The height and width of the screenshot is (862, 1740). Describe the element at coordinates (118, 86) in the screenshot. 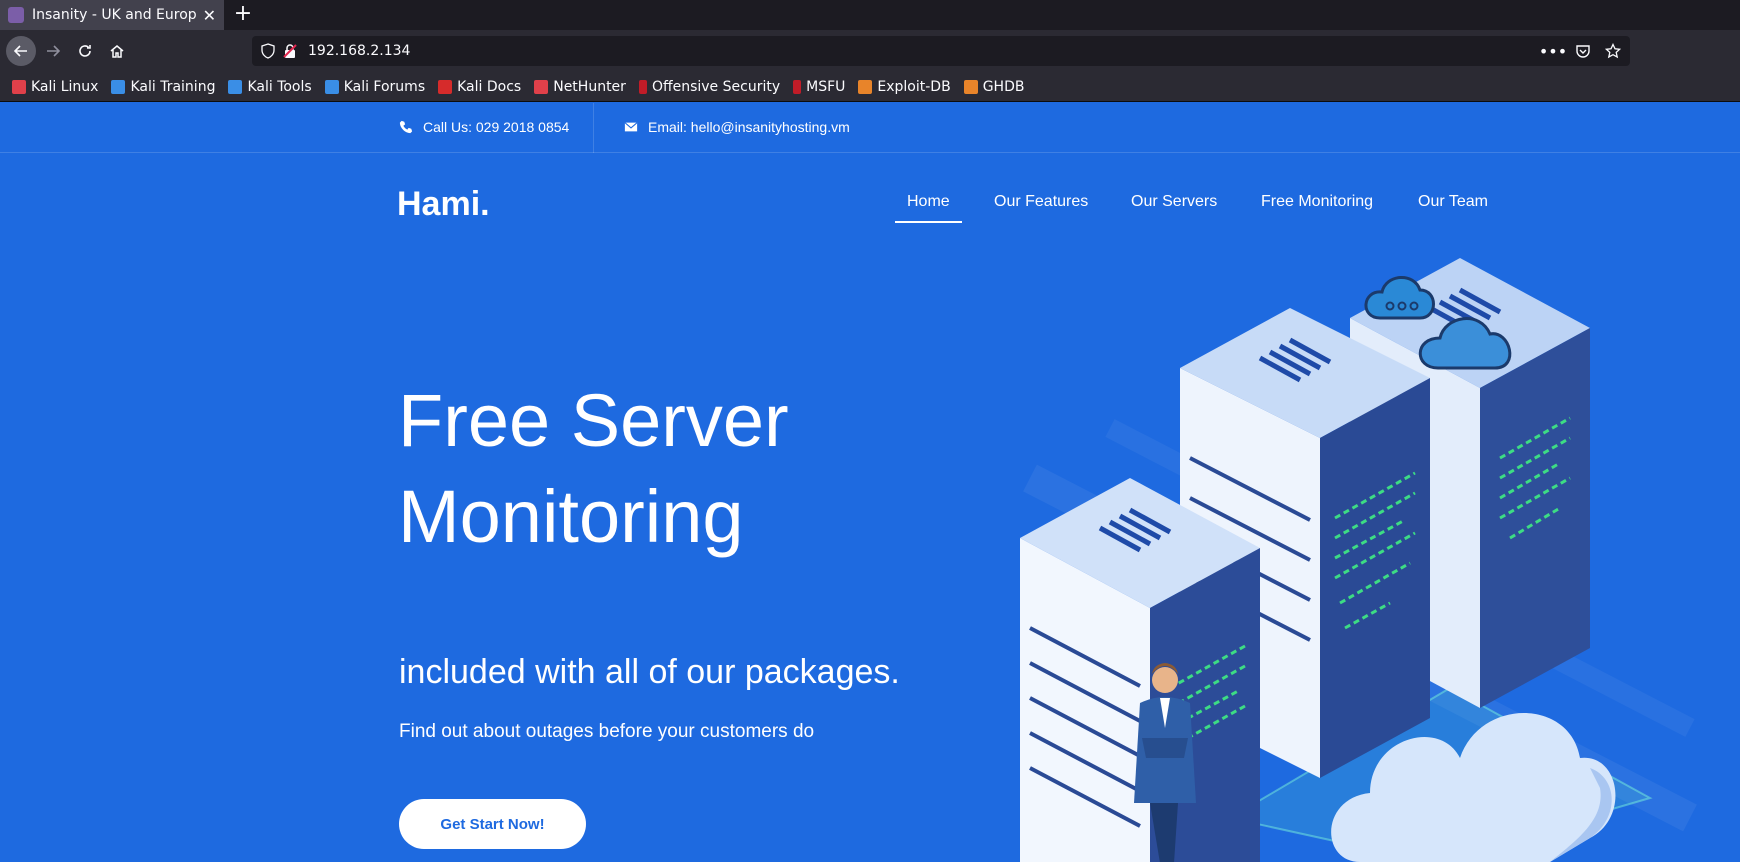

I see `kali-training-icon` at that location.